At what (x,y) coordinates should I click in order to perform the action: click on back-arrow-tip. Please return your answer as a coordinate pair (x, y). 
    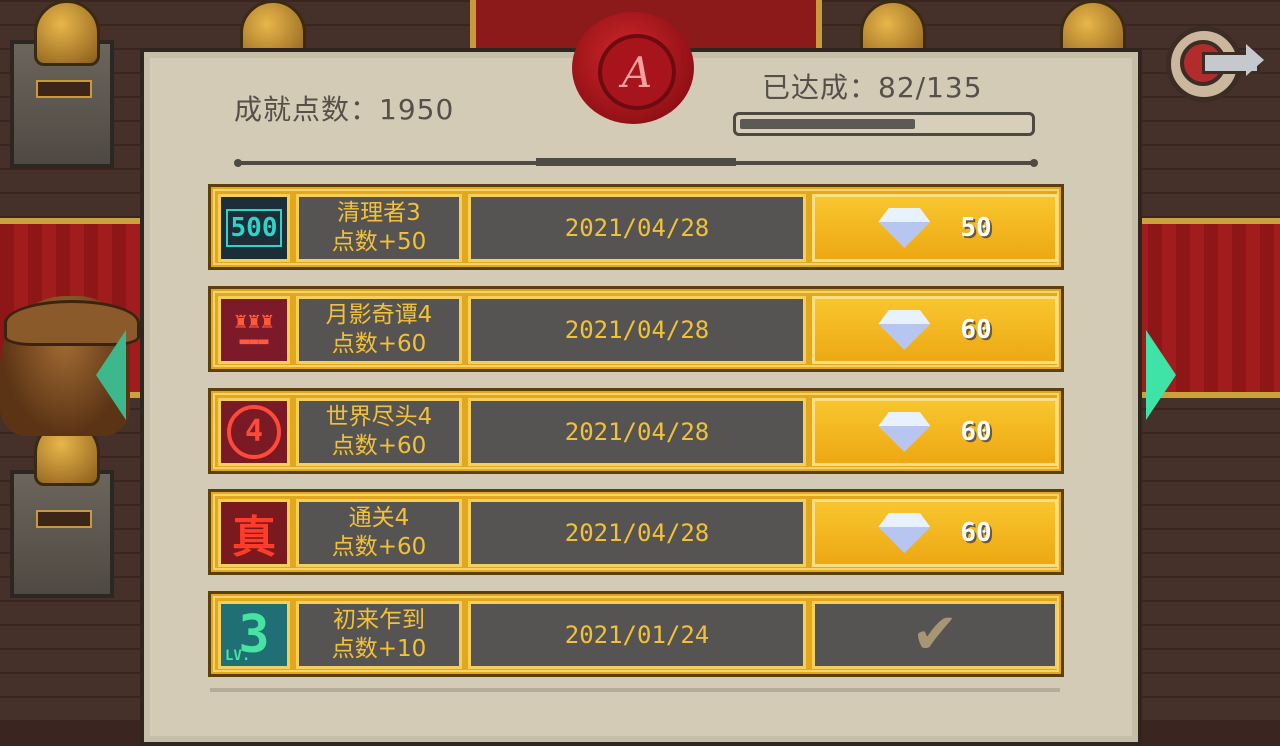
    Looking at the image, I should click on (1255, 60).